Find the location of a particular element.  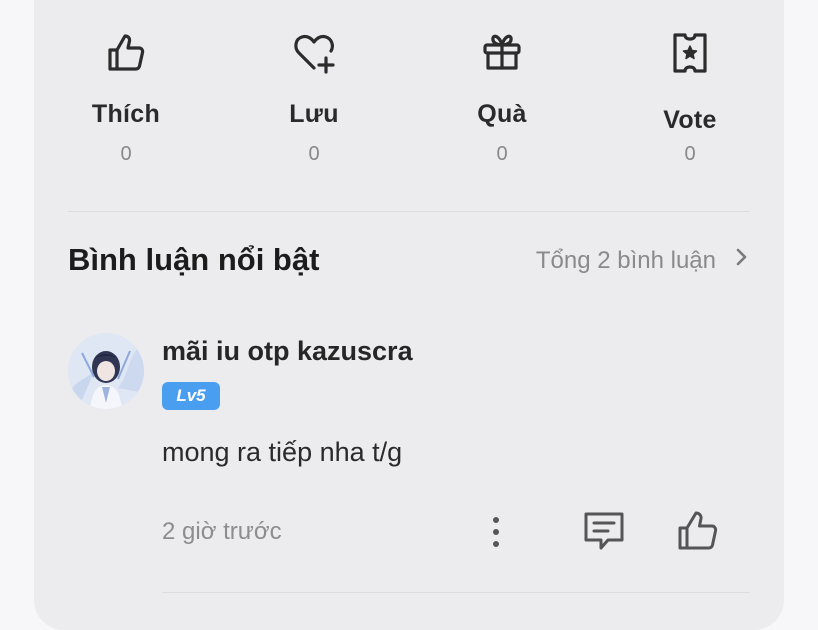

all-comments-link: Tổng 2 bình luận is located at coordinates (643, 260).